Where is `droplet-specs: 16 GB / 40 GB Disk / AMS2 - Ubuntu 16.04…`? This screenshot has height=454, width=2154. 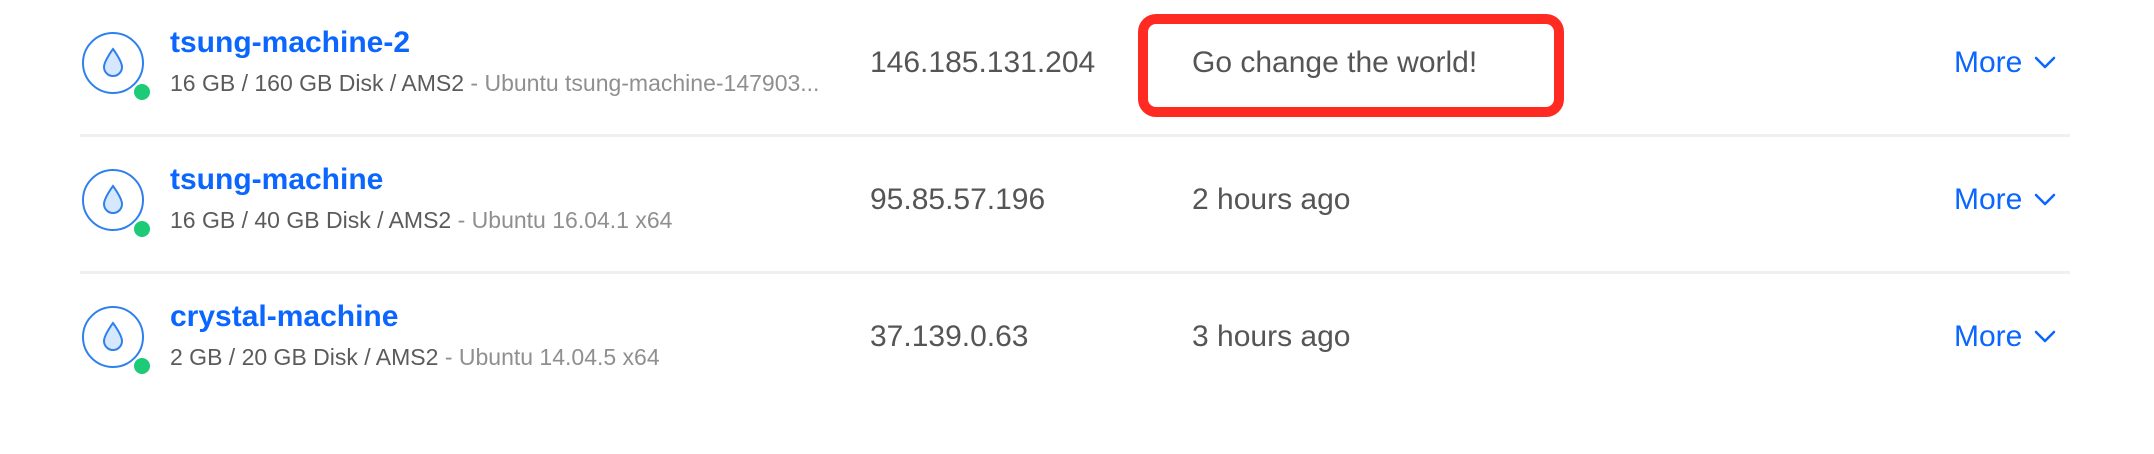
droplet-specs: 16 GB / 40 GB Disk / AMS2 - Ubuntu 16.04… is located at coordinates (520, 220).